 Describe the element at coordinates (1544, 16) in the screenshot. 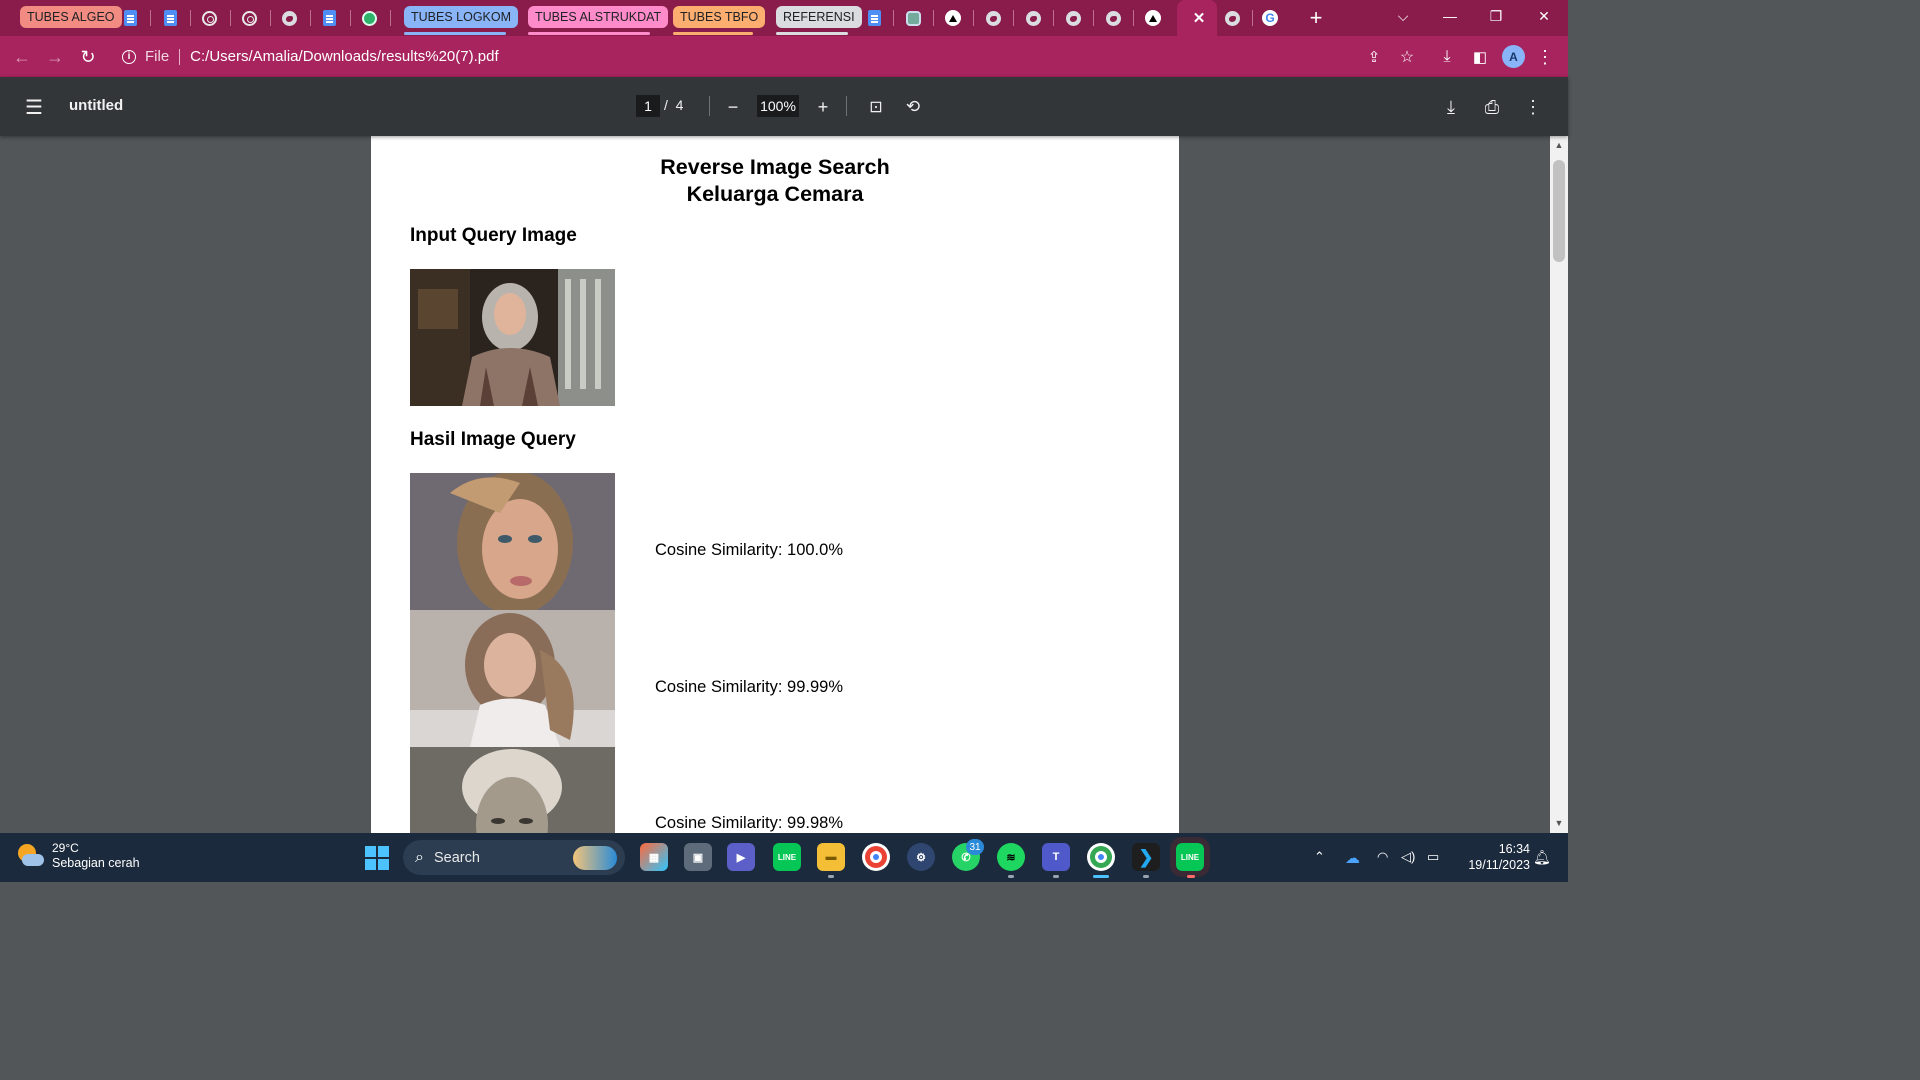

I see `close-window-button: ✕` at that location.